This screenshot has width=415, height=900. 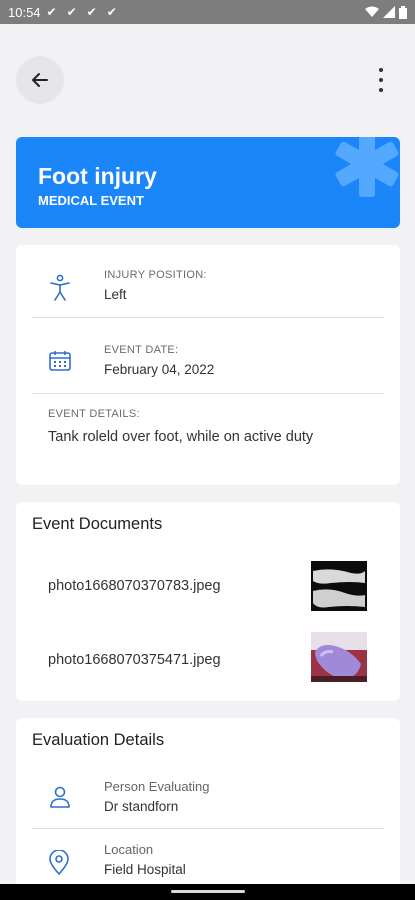 What do you see at coordinates (97, 176) in the screenshot?
I see `event-title: Foot injury` at bounding box center [97, 176].